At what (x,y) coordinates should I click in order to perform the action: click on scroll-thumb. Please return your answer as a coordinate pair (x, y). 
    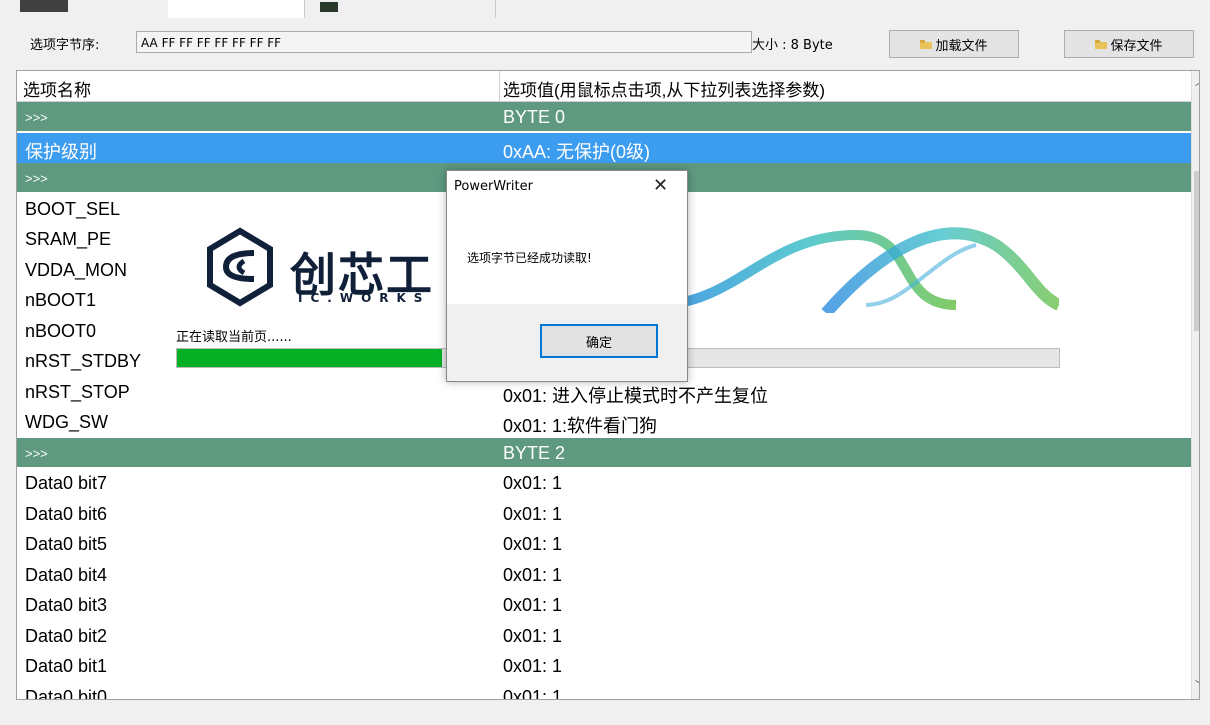
    Looking at the image, I should click on (1196, 251).